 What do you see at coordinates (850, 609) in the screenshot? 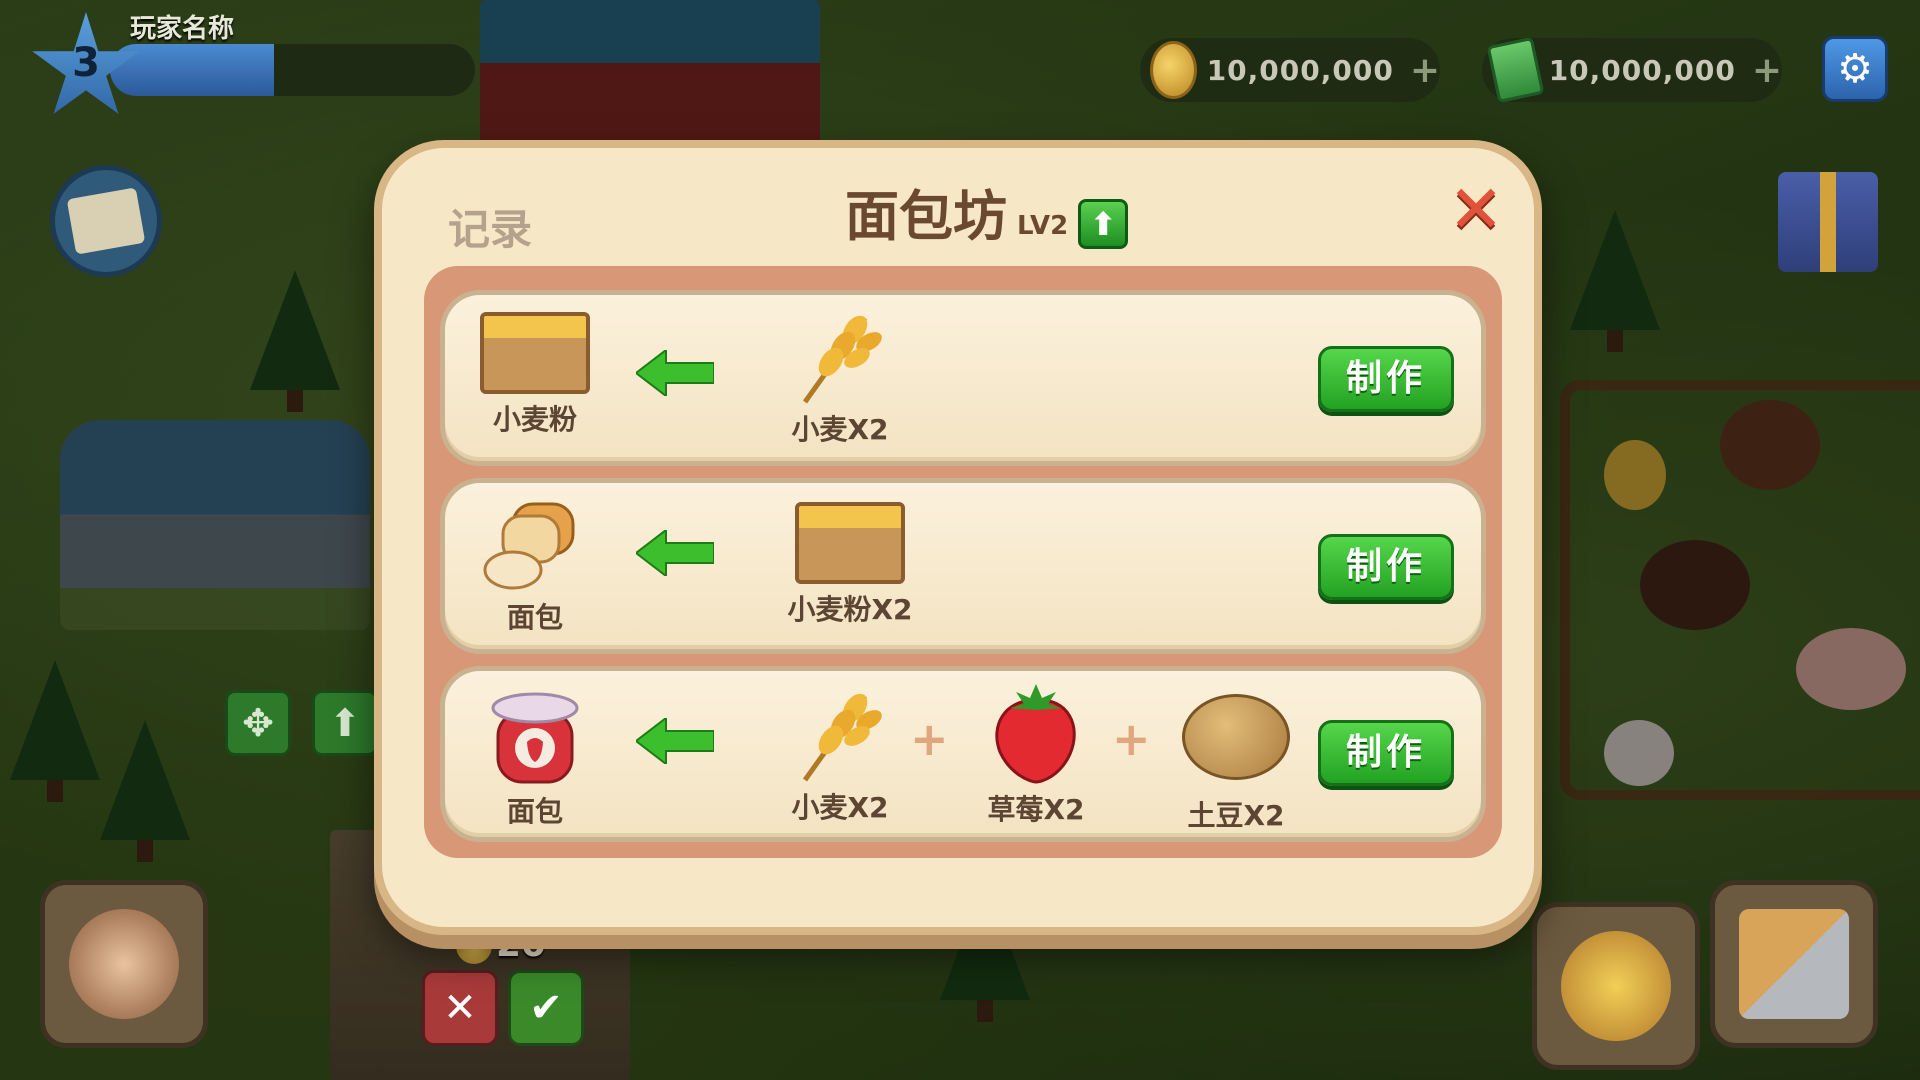
I see `ingredient-label: 小麦粉X2` at bounding box center [850, 609].